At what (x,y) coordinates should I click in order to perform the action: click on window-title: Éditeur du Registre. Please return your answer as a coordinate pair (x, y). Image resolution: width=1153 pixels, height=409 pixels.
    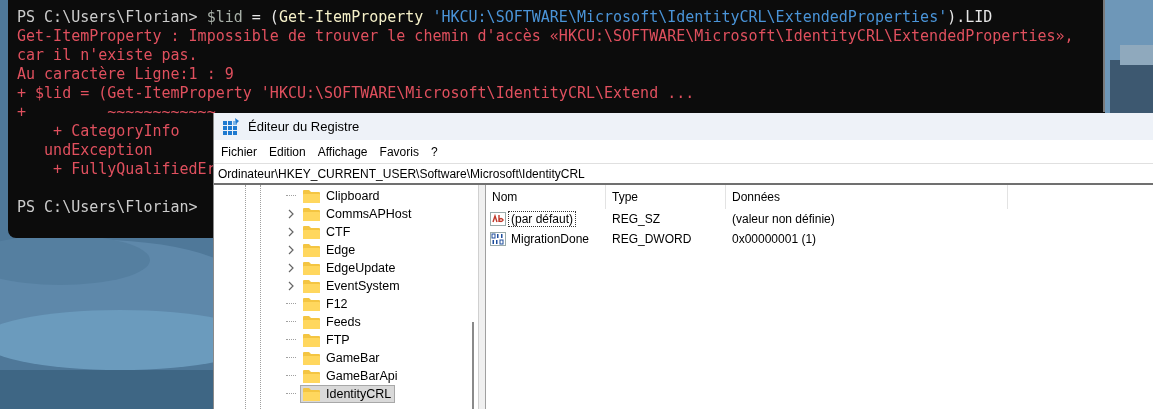
    Looking at the image, I should click on (304, 126).